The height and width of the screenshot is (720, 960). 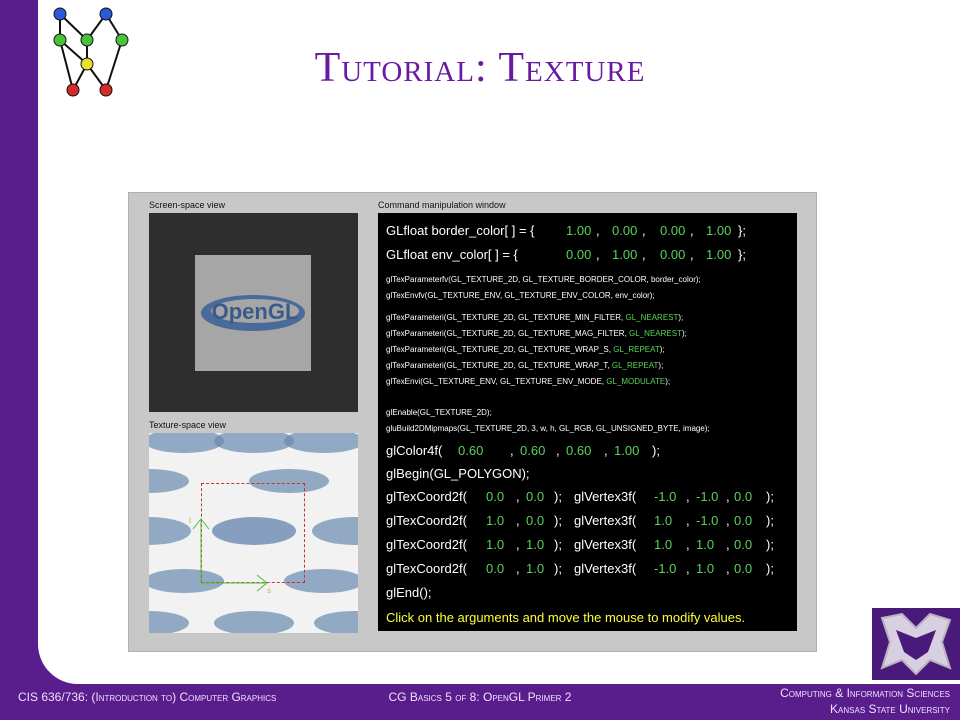 What do you see at coordinates (742, 254) in the screenshot?
I see `env-close: };` at bounding box center [742, 254].